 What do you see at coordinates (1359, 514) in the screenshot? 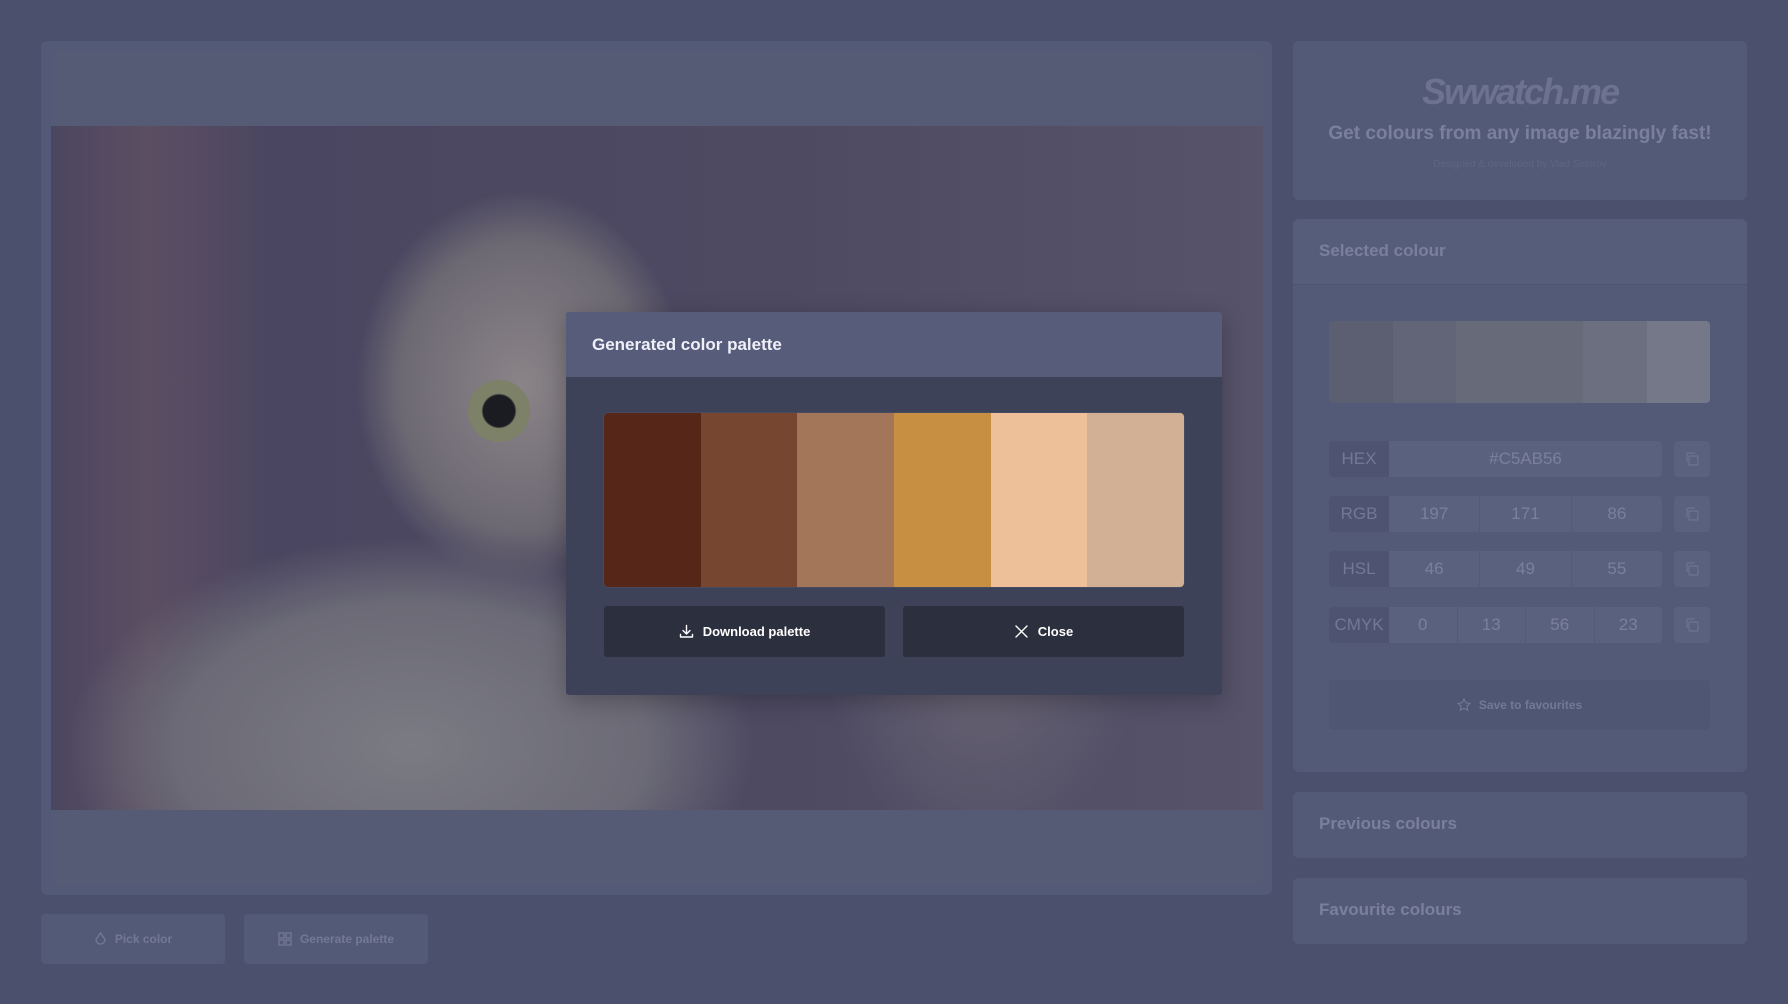
I see `rgb-label: RGB` at bounding box center [1359, 514].